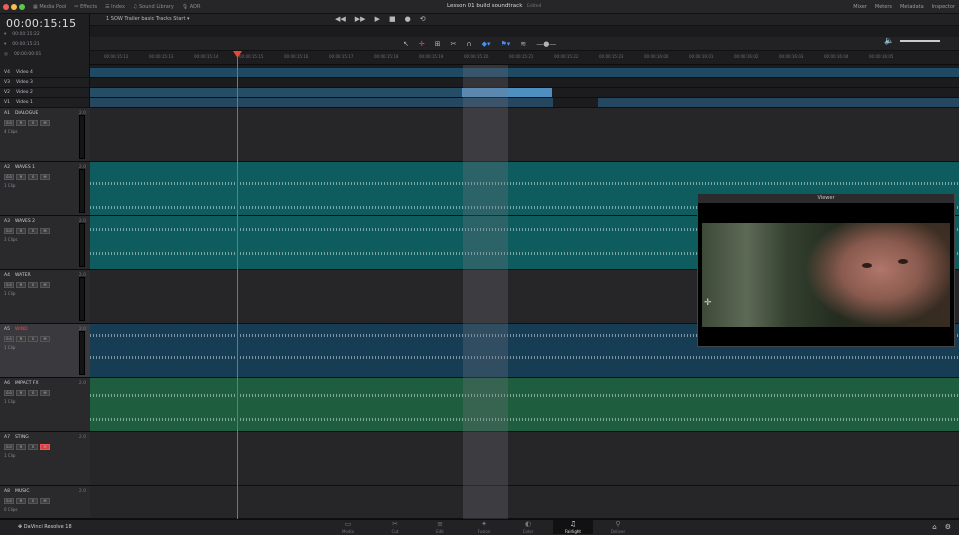  I want to click on track-header-a2: A2 WAVES 1 2.0 0.0 R S M 1 Clip, so click(45, 189).